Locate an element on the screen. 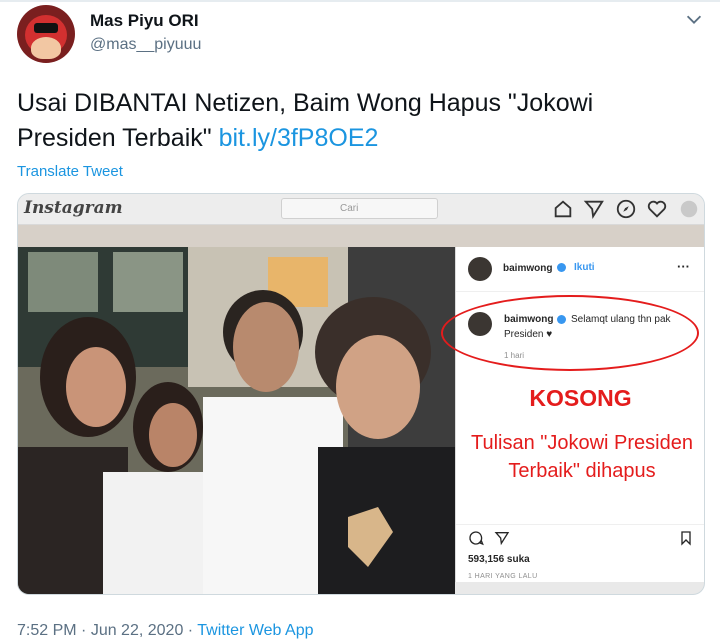  direct-icon is located at coordinates (593, 210).